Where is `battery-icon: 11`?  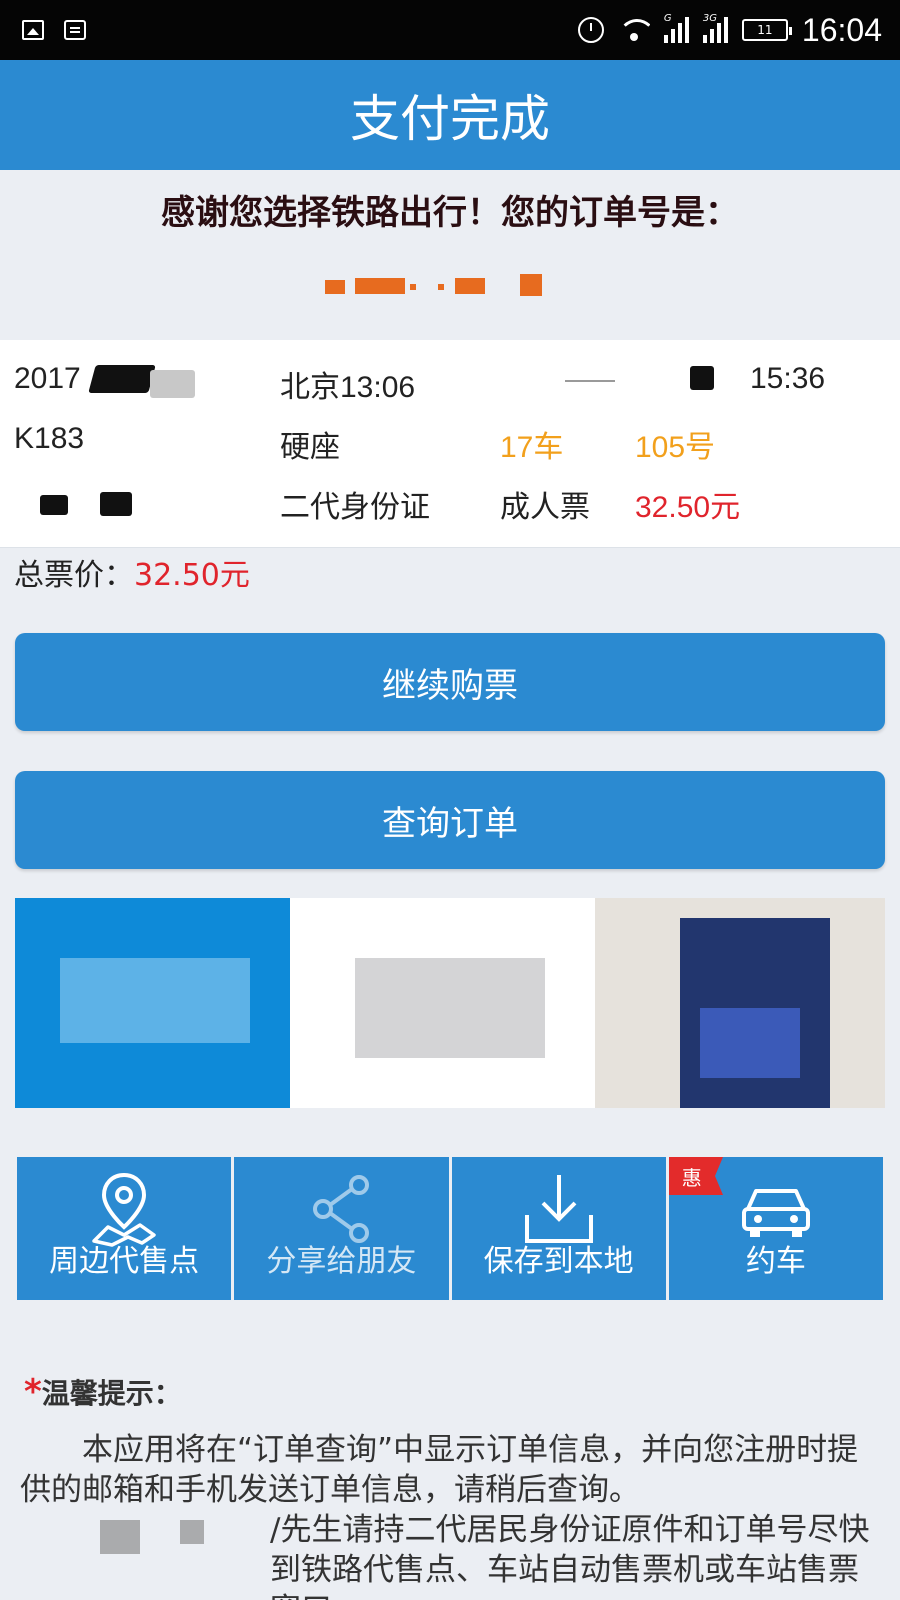
battery-icon: 11 is located at coordinates (766, 30).